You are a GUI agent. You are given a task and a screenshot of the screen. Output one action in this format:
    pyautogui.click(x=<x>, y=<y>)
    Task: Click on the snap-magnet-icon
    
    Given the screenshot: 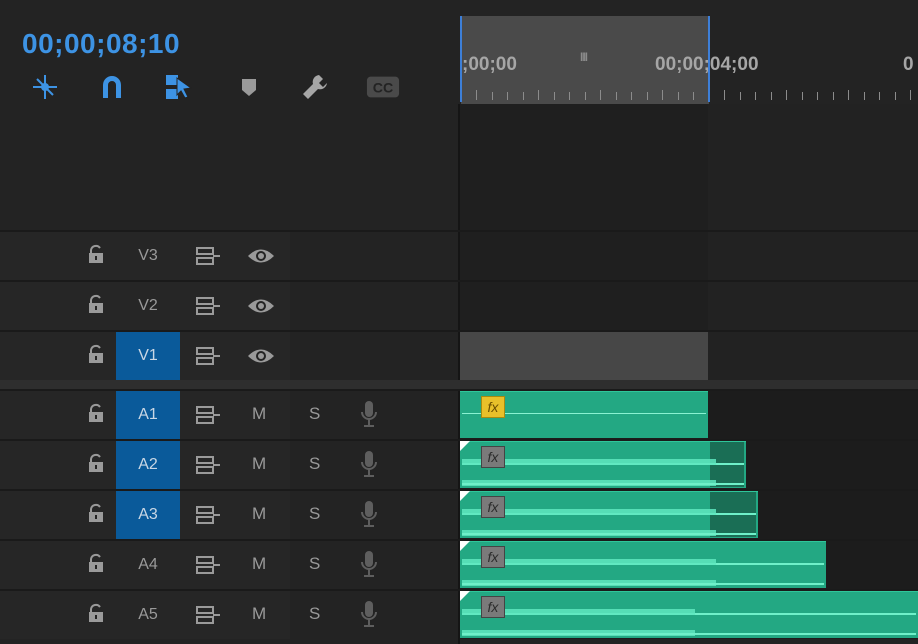 What is the action you would take?
    pyautogui.click(x=112, y=87)
    